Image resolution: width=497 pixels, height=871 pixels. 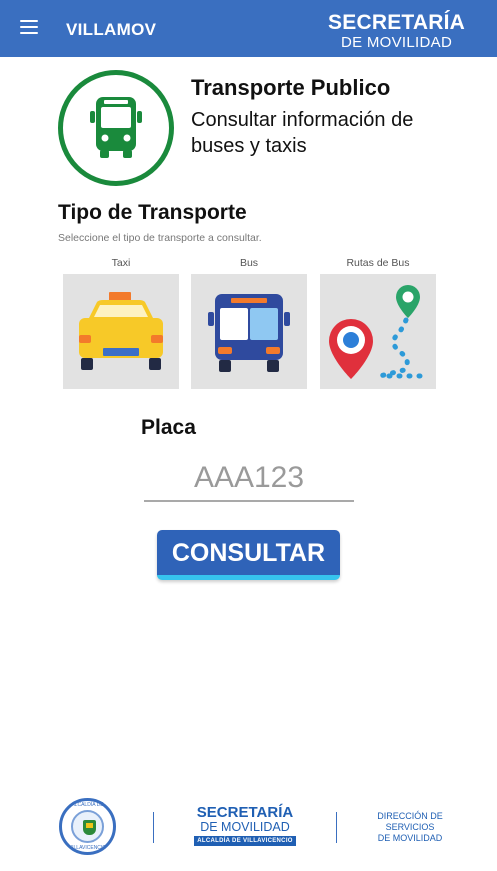 What do you see at coordinates (29, 28) in the screenshot?
I see `menu-icon` at bounding box center [29, 28].